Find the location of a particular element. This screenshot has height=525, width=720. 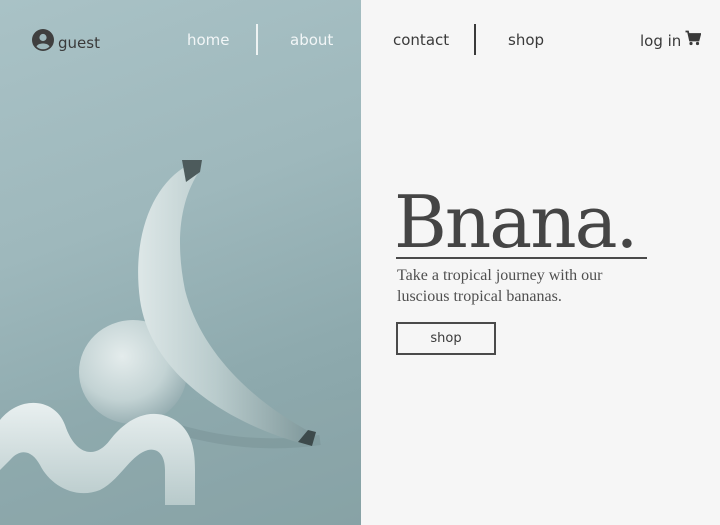

nav-link-shop: shop is located at coordinates (526, 40).